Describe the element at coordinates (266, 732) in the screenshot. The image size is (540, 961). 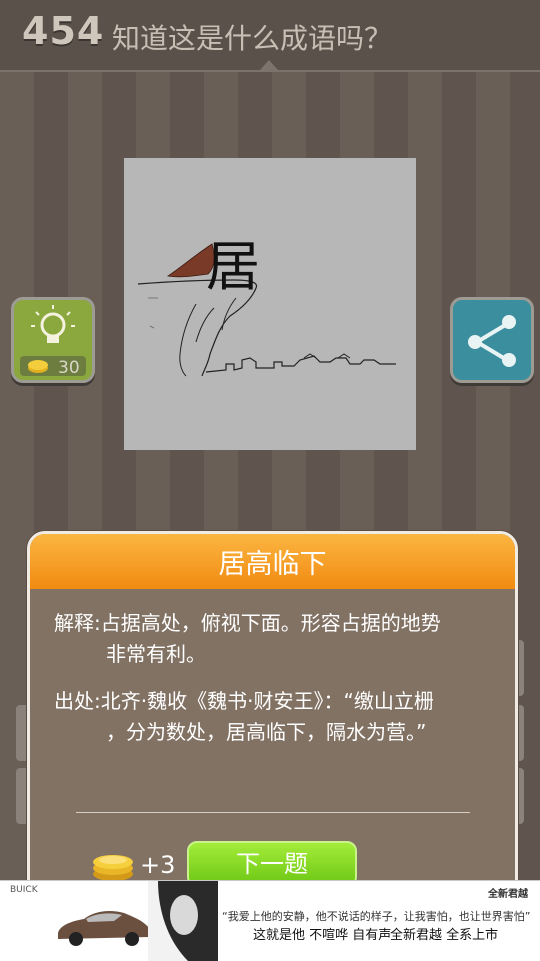
I see `source-line2: ，分为数处，居高临下，隔水为营。”` at that location.